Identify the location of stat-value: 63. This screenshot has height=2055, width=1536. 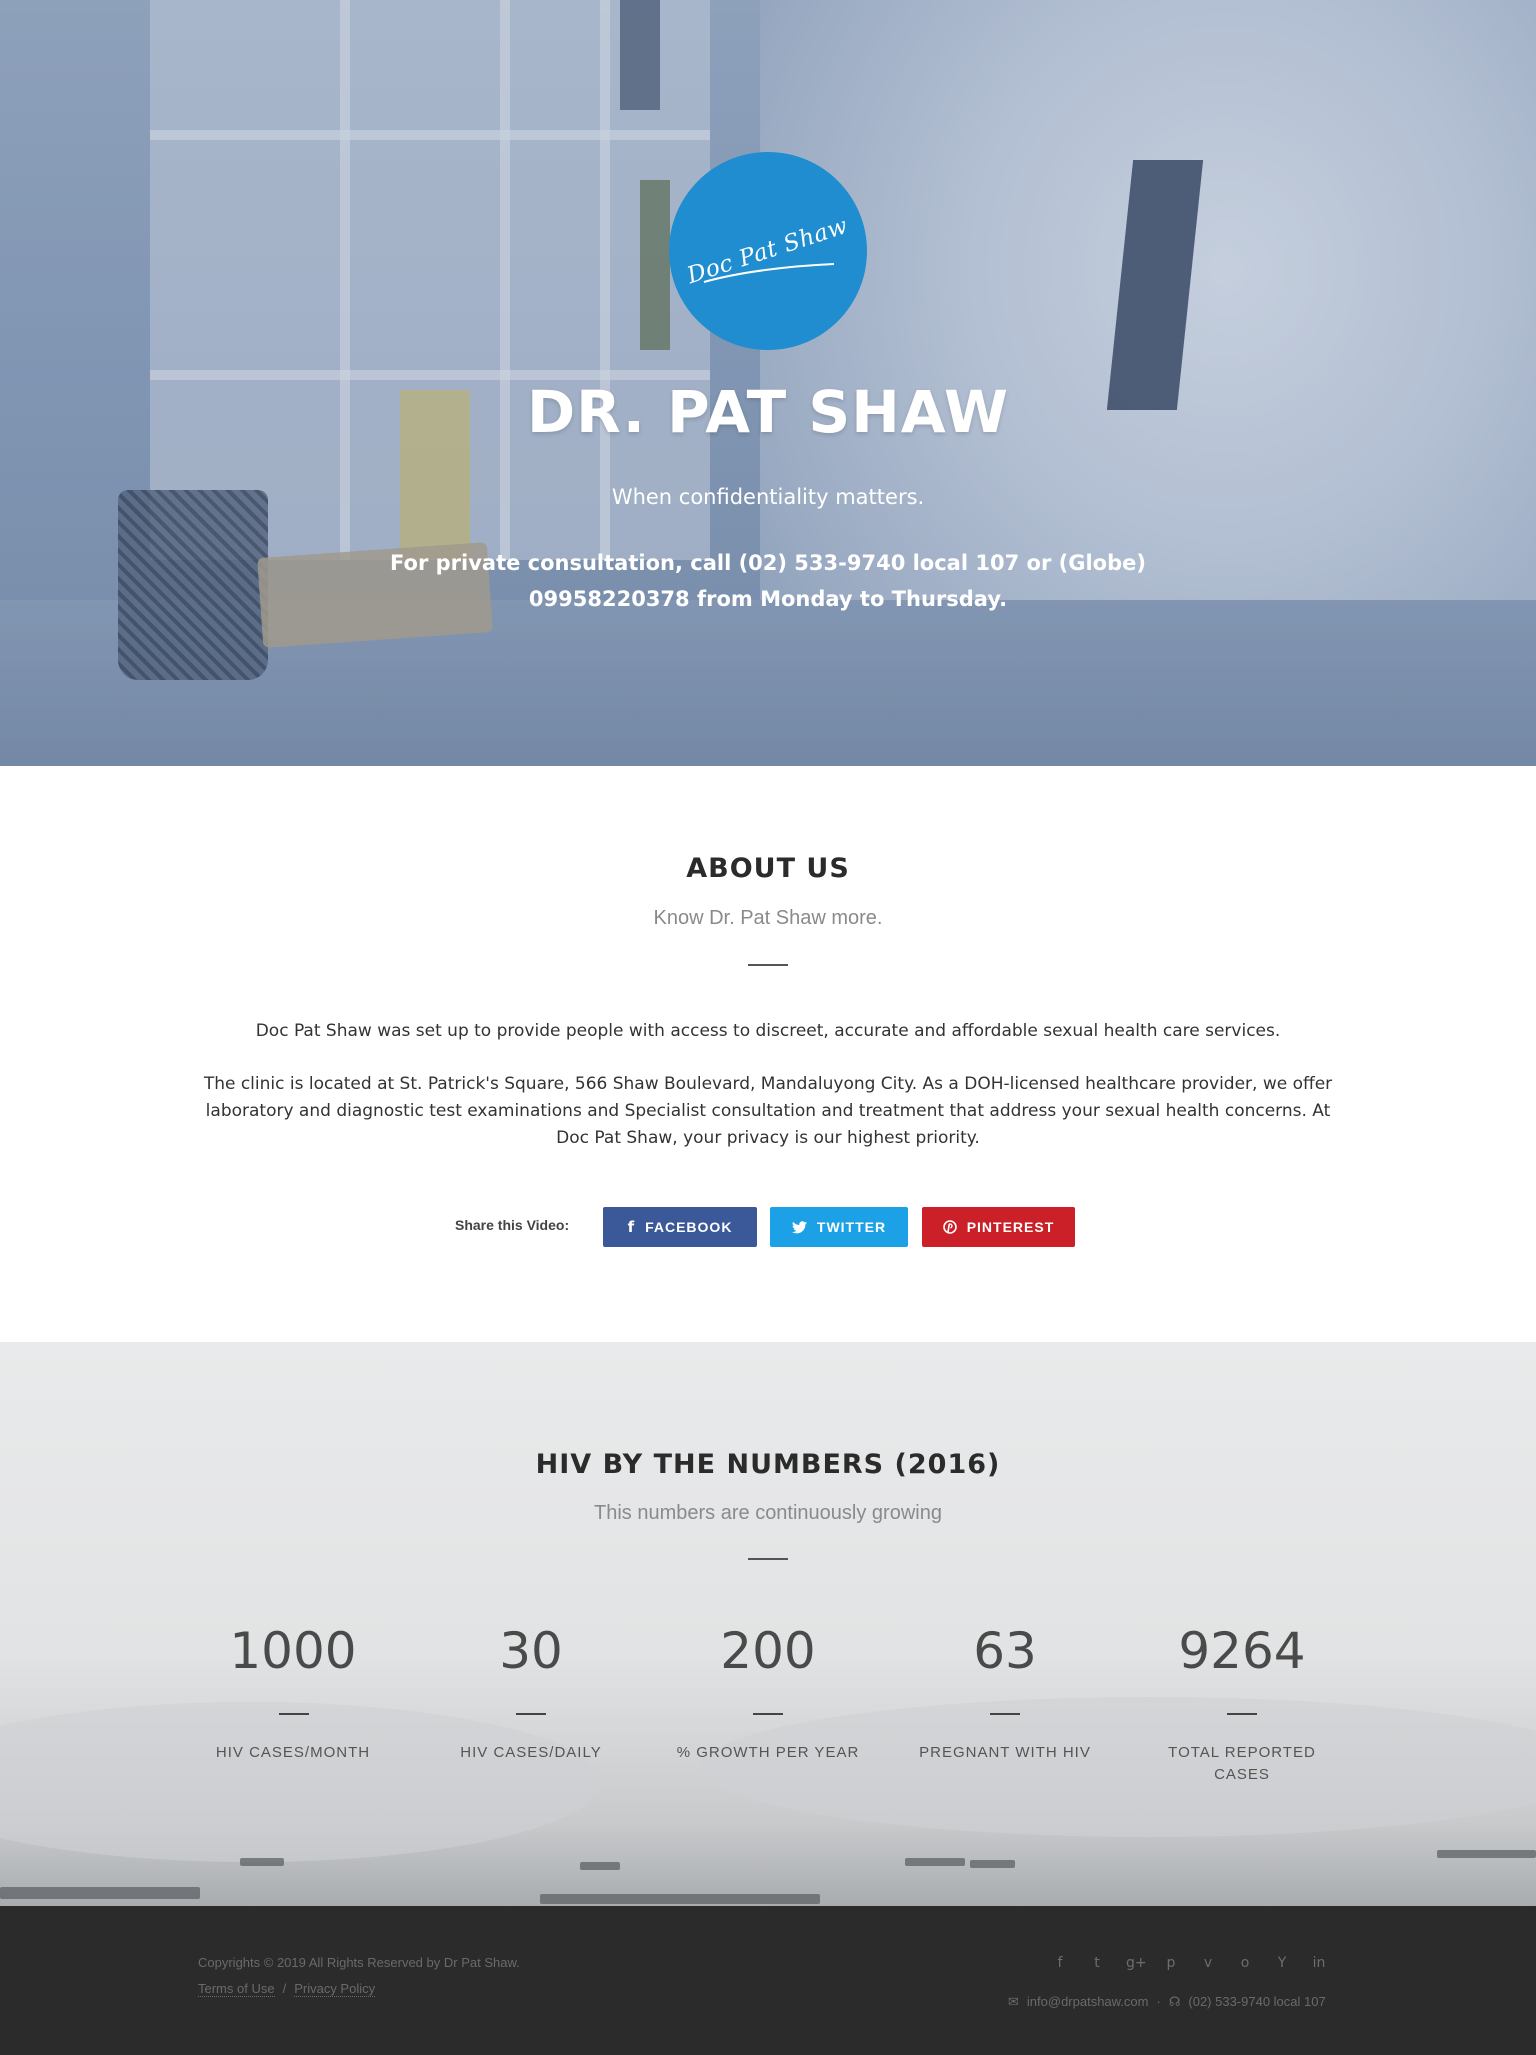
(1005, 1651).